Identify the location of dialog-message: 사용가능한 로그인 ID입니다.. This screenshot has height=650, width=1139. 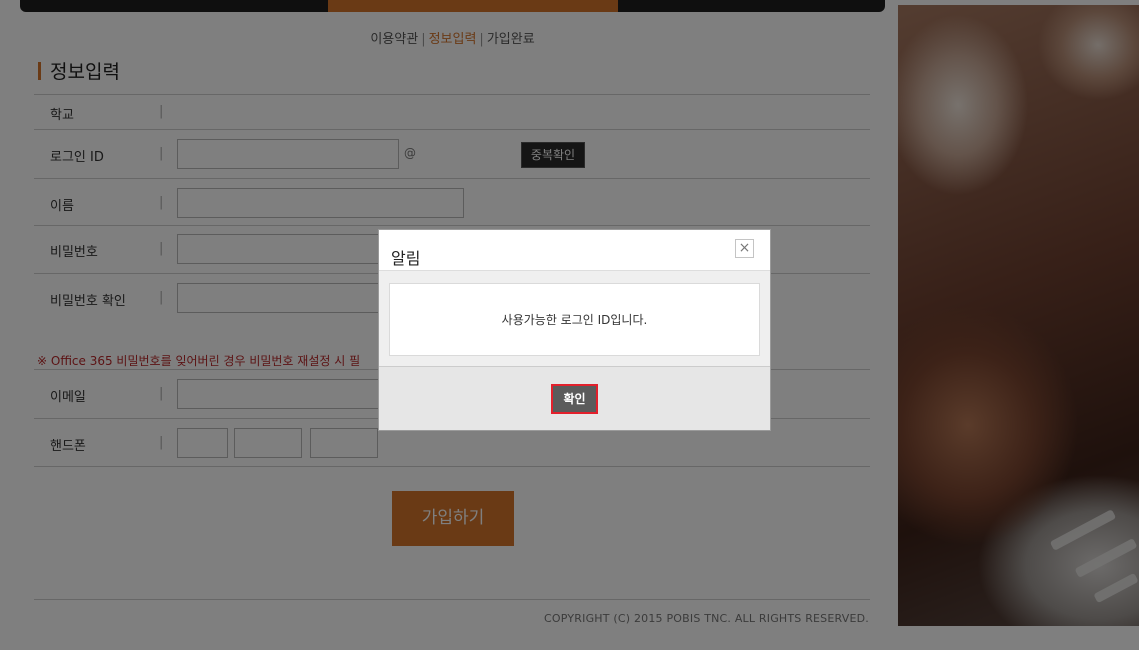
(574, 320).